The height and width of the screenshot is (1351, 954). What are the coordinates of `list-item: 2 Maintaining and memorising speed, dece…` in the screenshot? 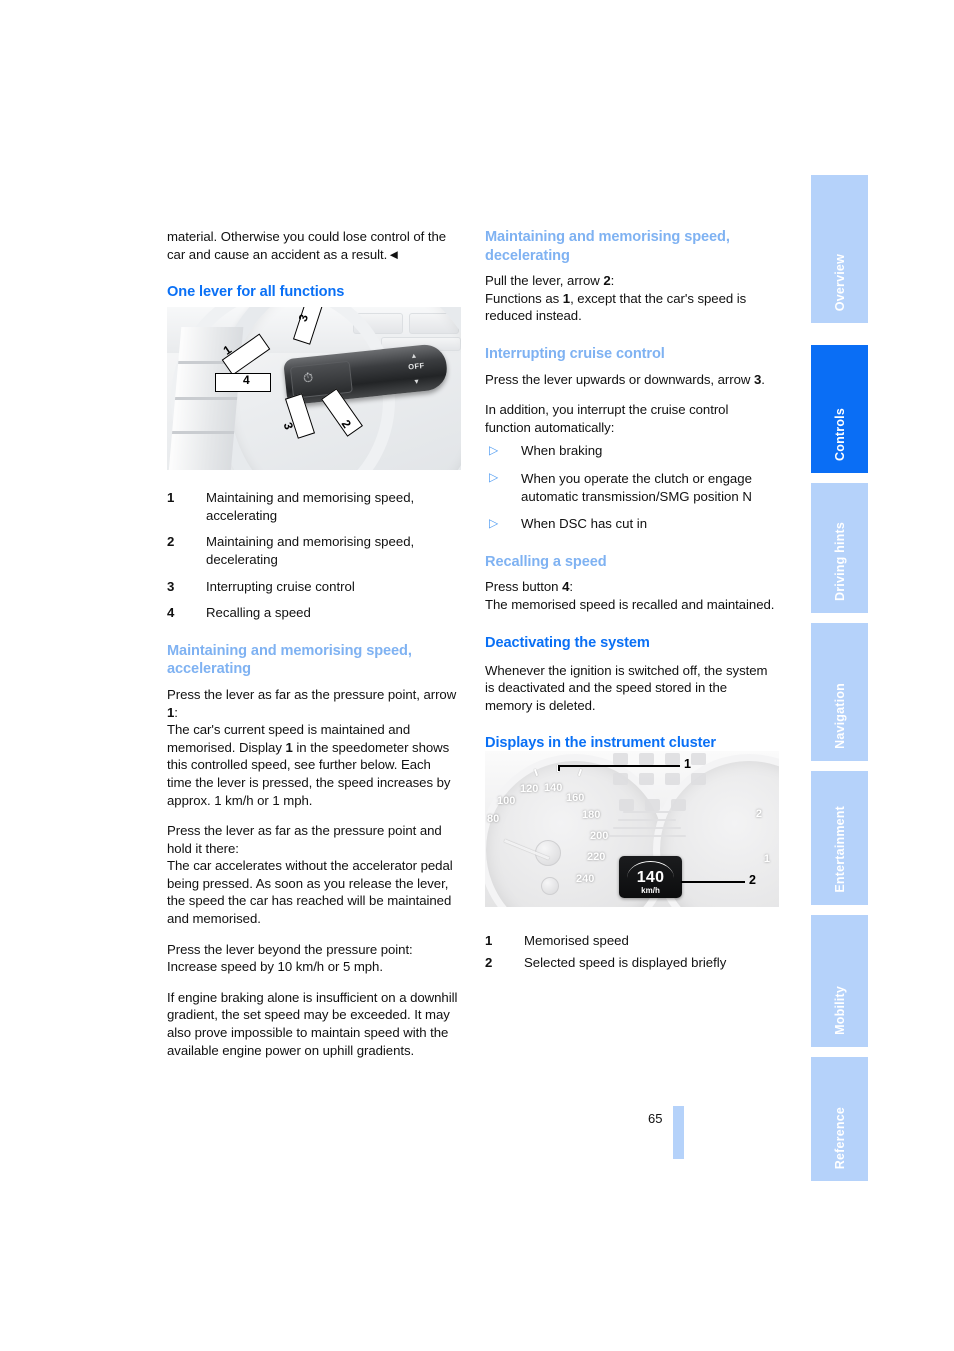 It's located at (313, 550).